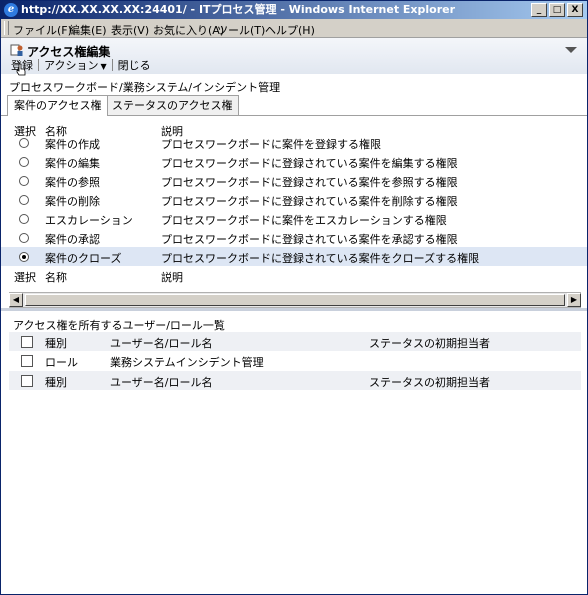 This screenshot has height=595, width=588. What do you see at coordinates (557, 10) in the screenshot?
I see `maximize-button: □` at bounding box center [557, 10].